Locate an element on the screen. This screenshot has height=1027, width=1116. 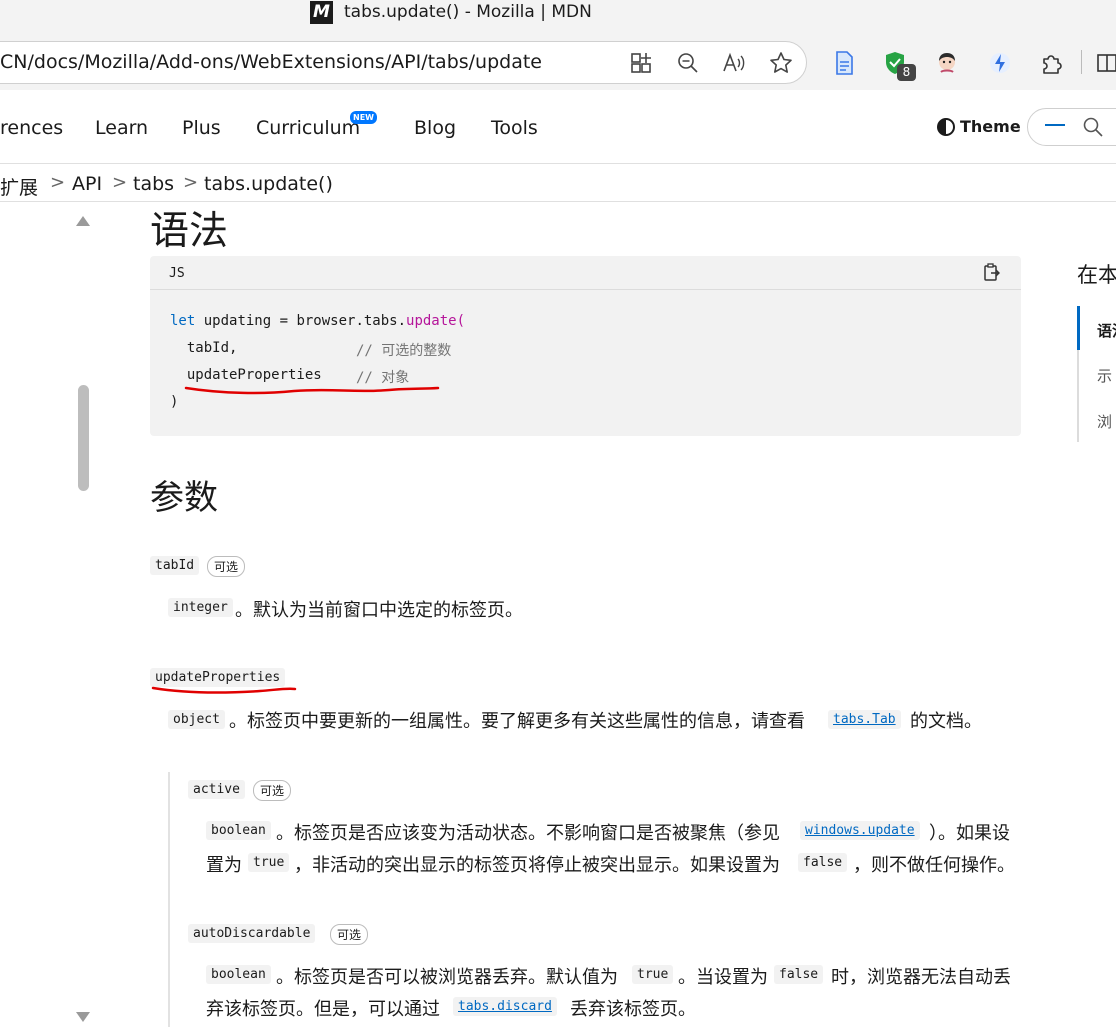
active-description-2-mid: ，非活动的突出显示的标签页将停止被突出显示。如果设置为 is located at coordinates (537, 865).